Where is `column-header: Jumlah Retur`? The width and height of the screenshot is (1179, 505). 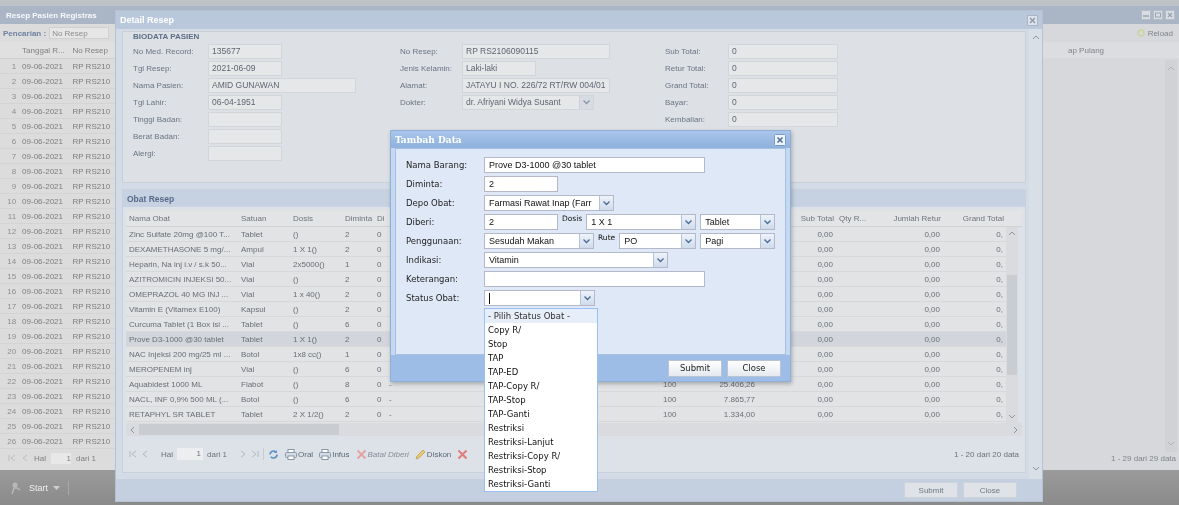
column-header: Jumlah Retur is located at coordinates (907, 218).